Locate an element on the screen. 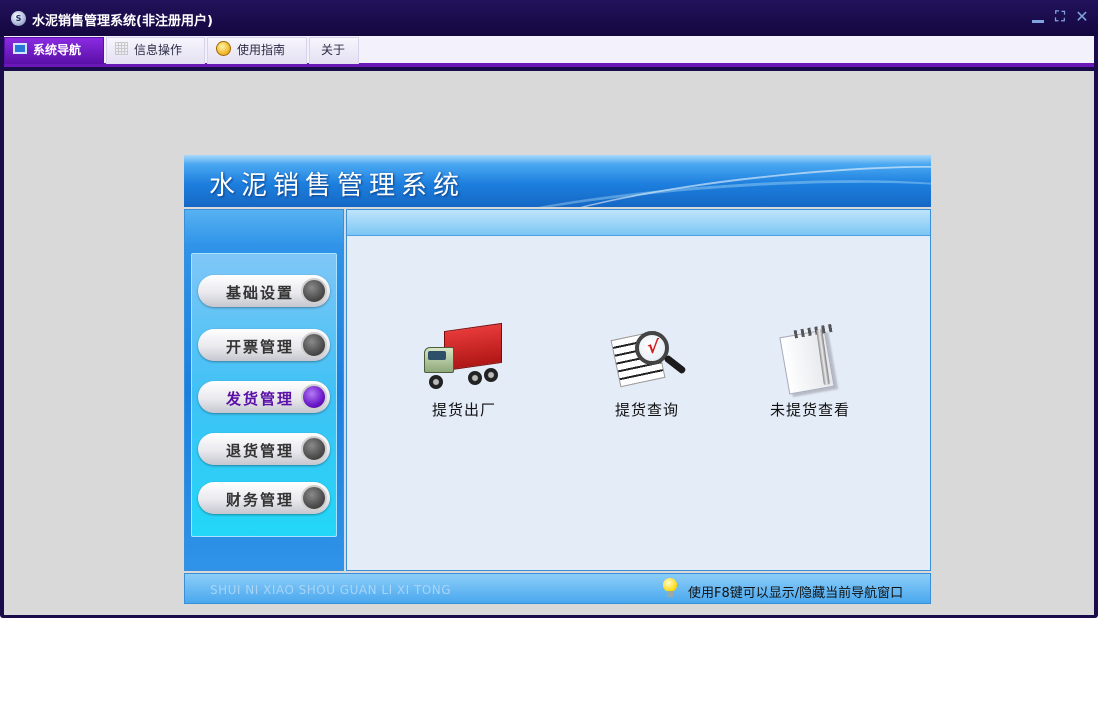 The image size is (1099, 723). monitor-icon is located at coordinates (20, 48).